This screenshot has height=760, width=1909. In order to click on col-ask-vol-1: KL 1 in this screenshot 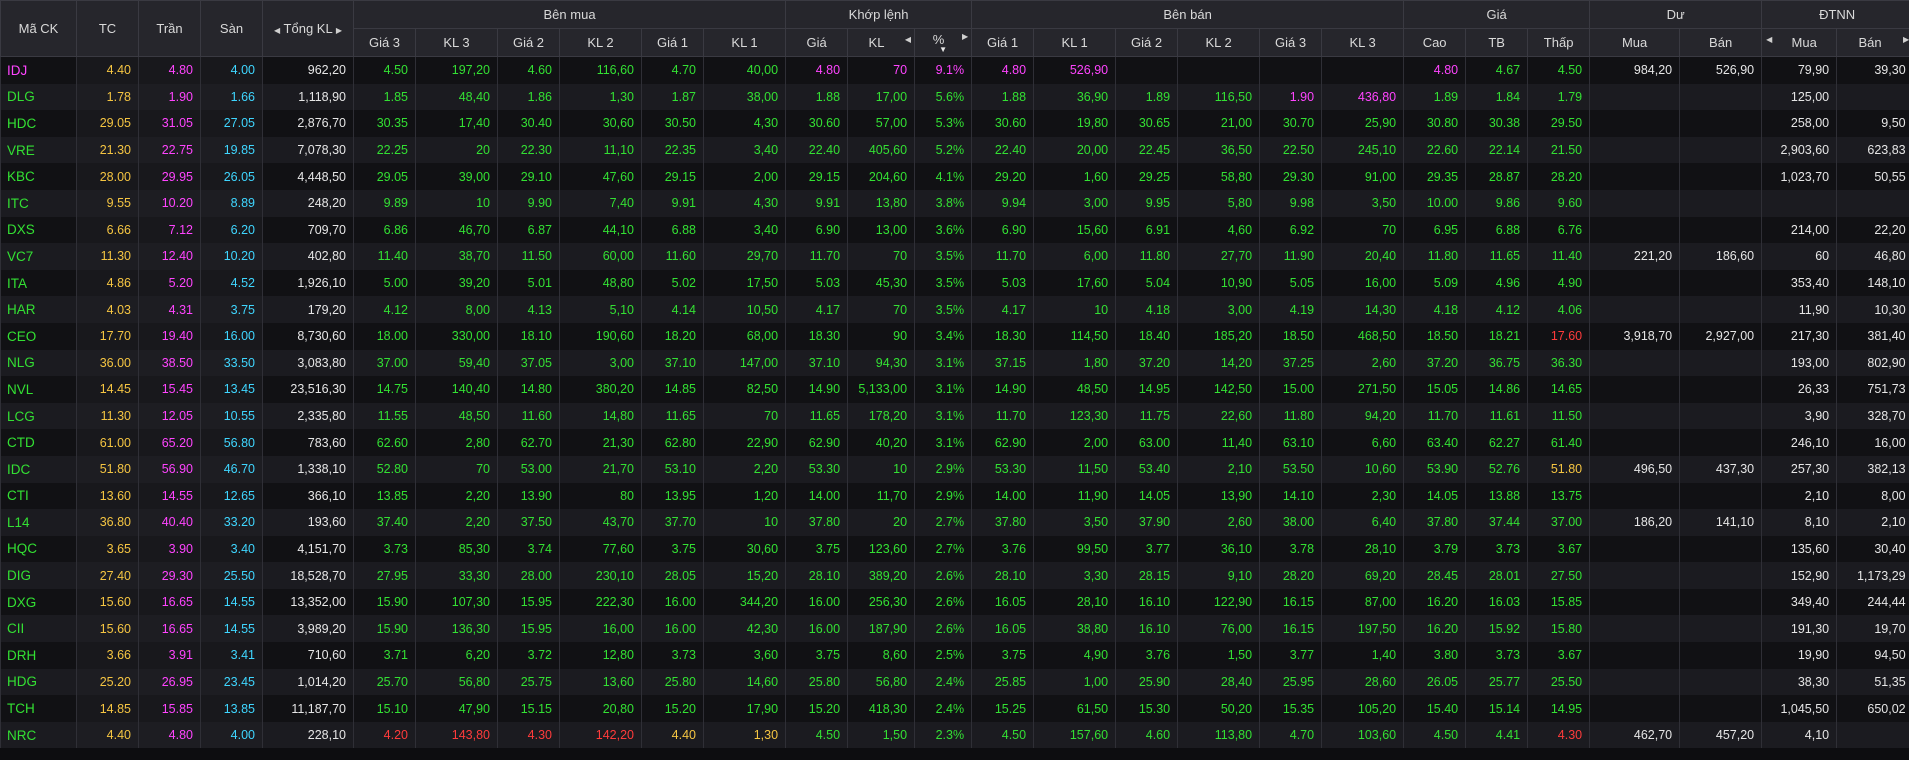, I will do `click(1075, 42)`.